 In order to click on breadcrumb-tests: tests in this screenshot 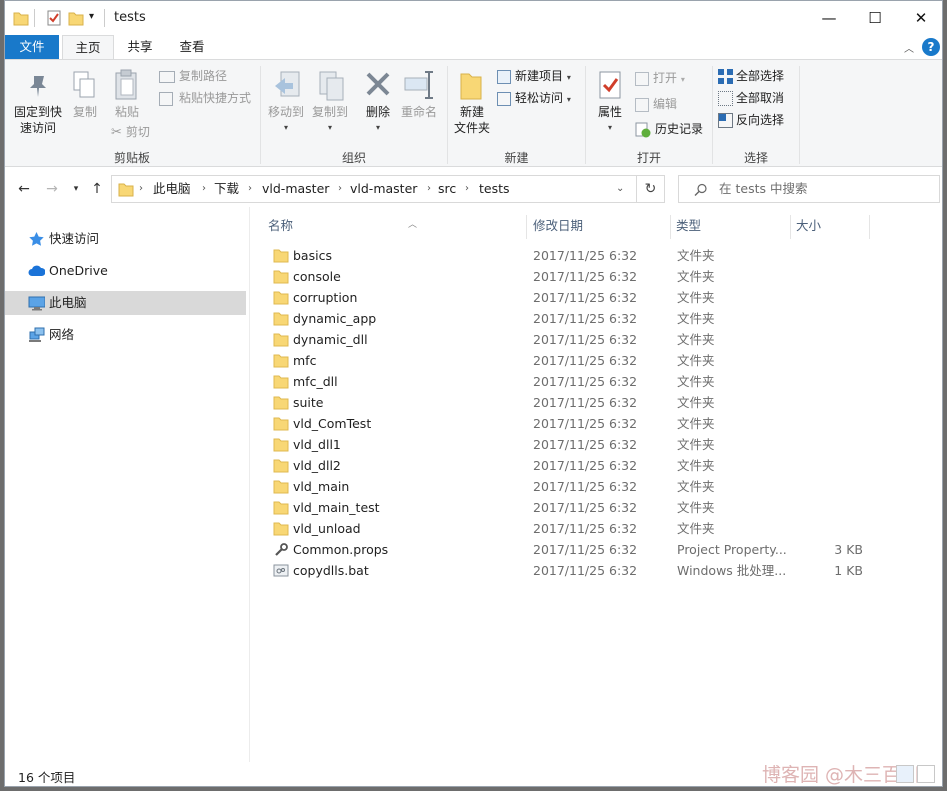, I will do `click(494, 189)`.